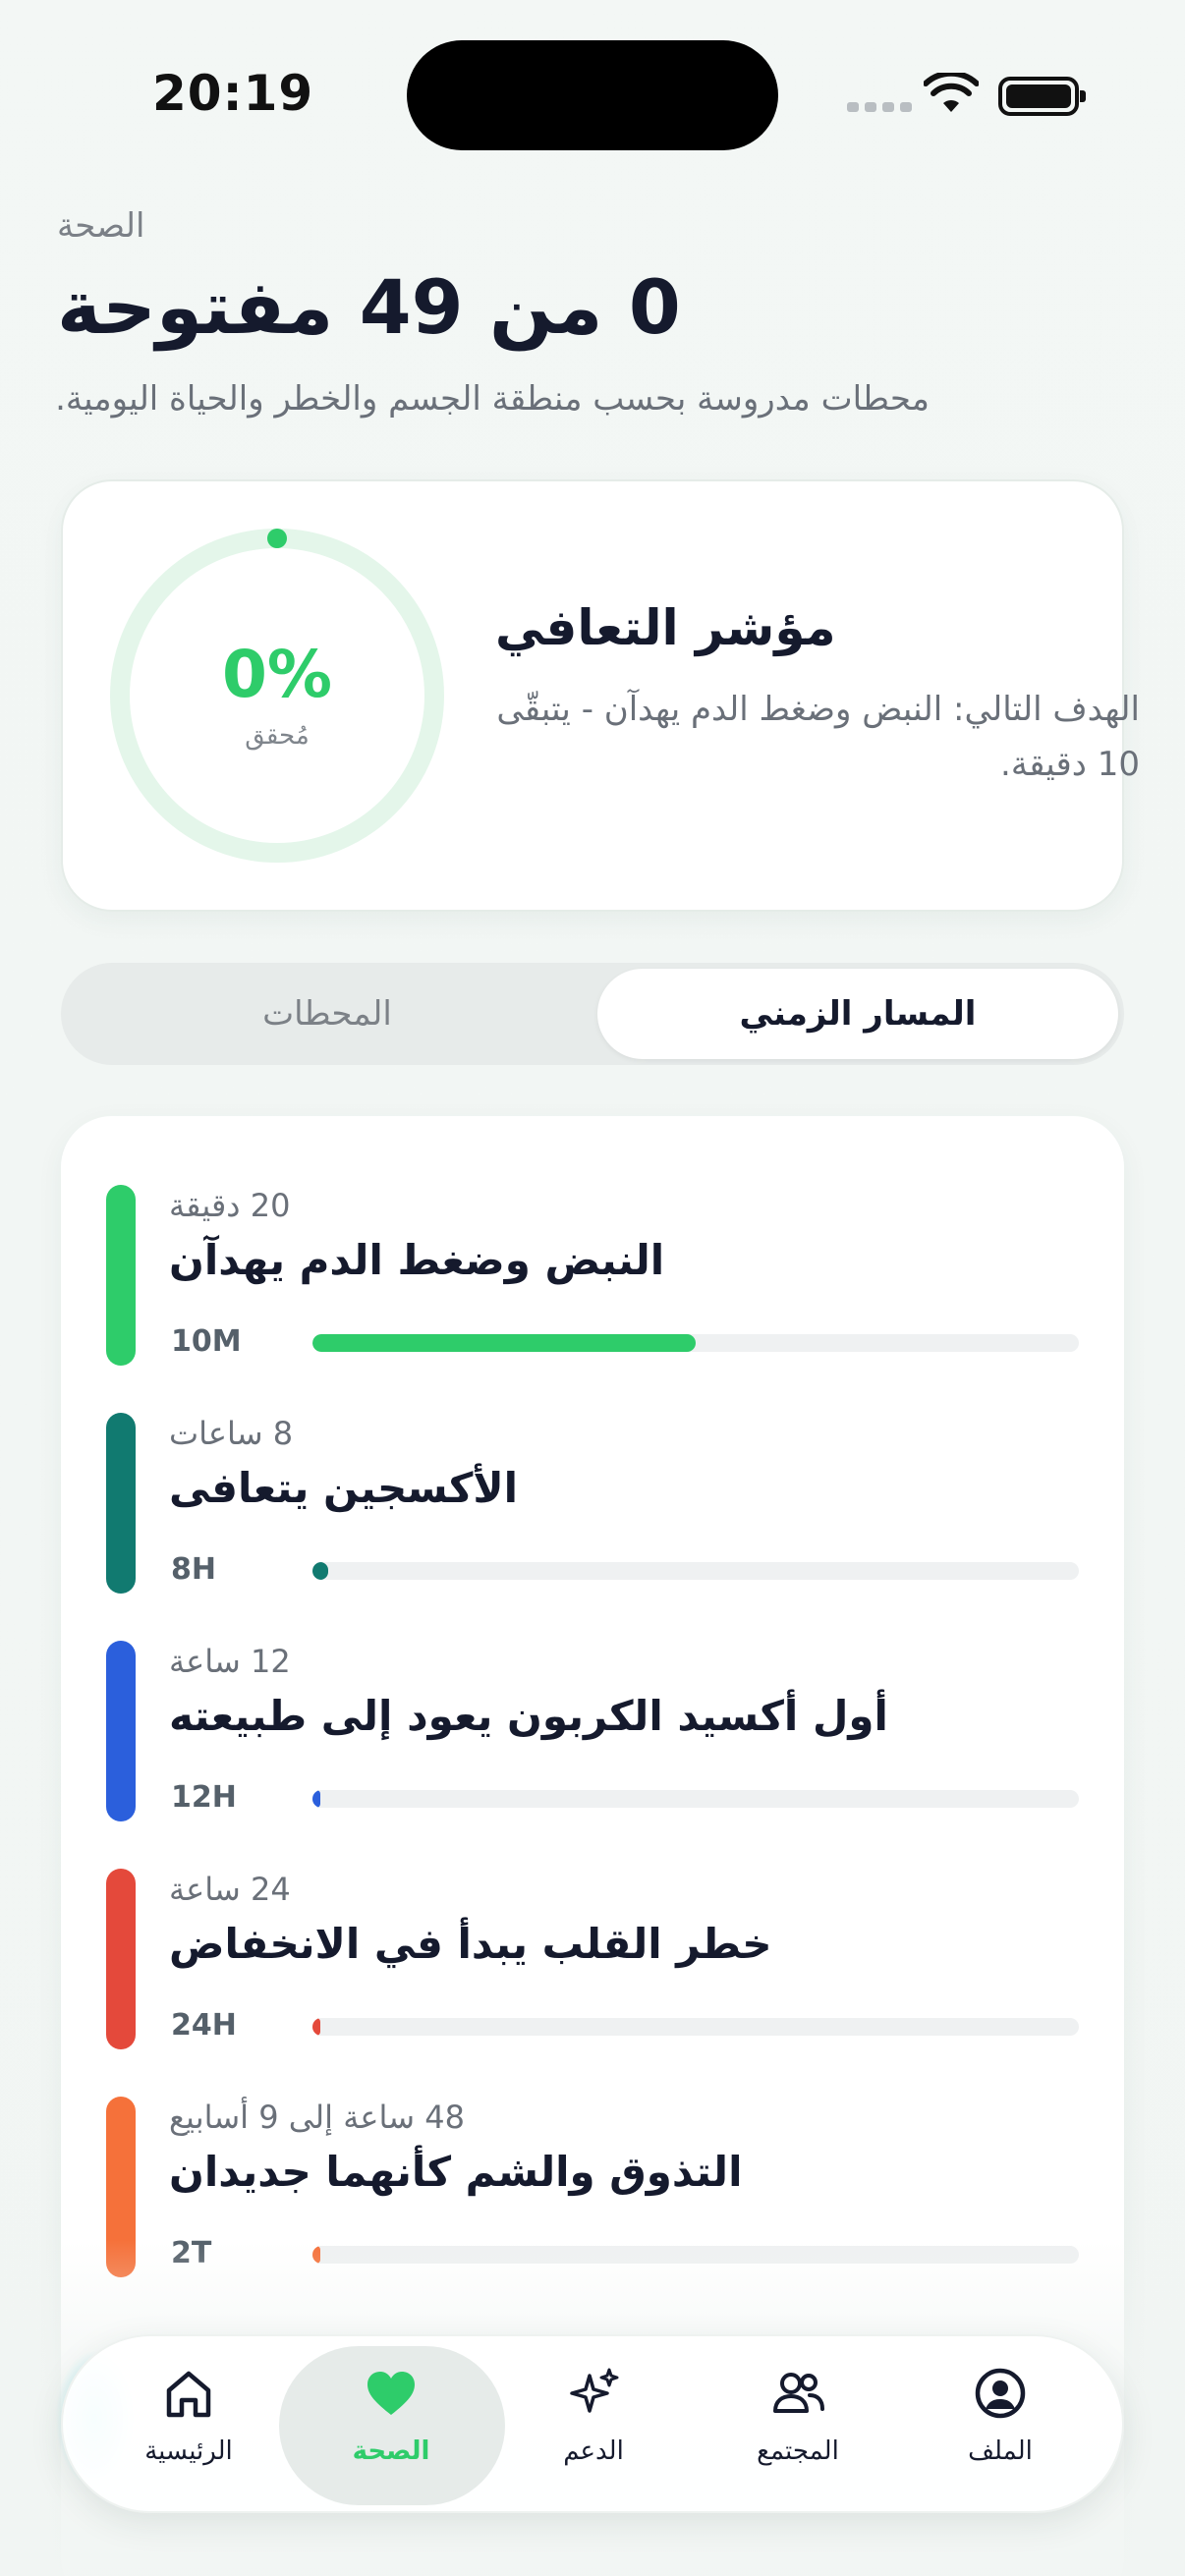 This screenshot has height=2576, width=1185. I want to click on dynamic-island, so click(592, 95).